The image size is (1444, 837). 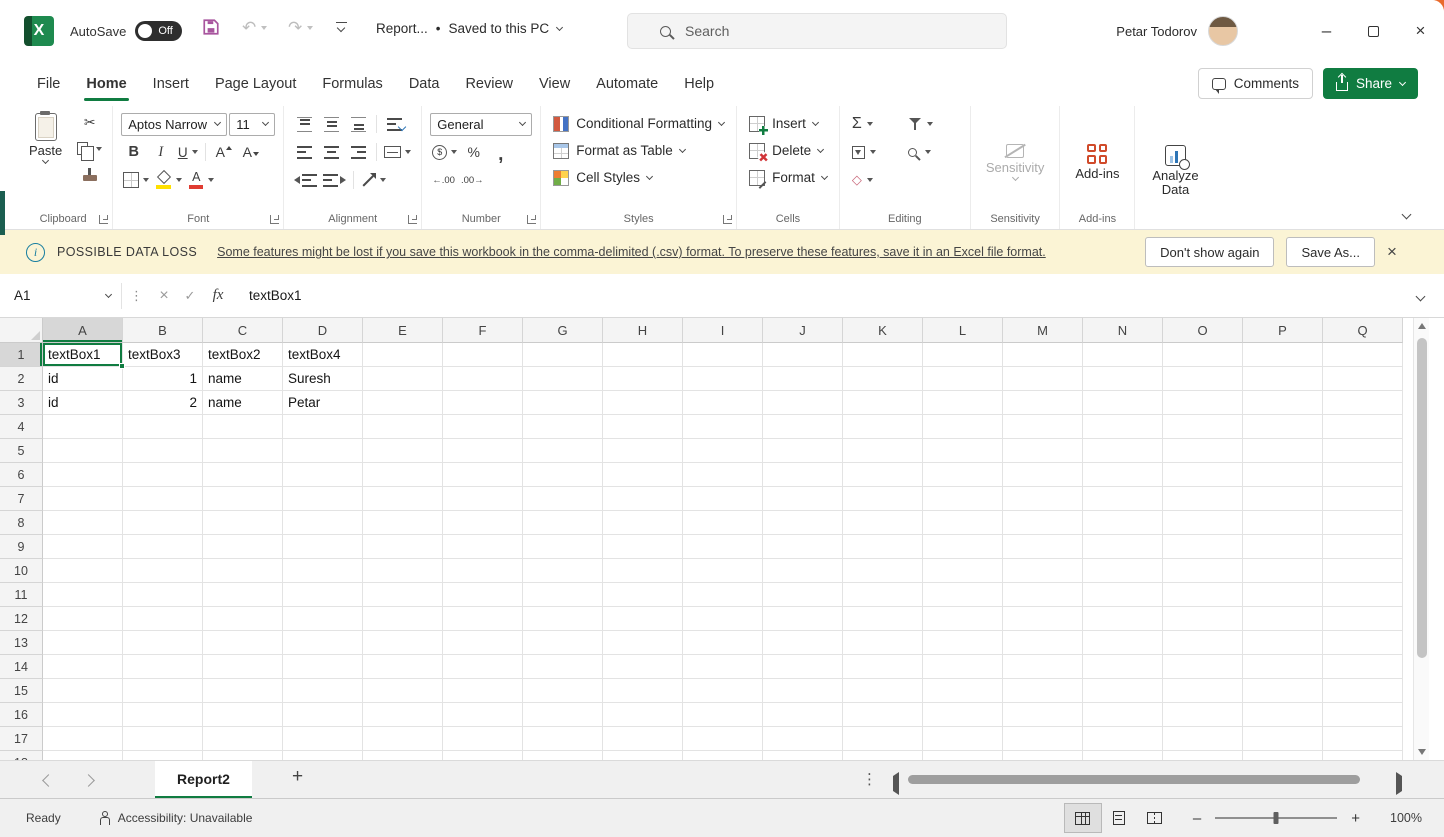 What do you see at coordinates (323, 499) in the screenshot?
I see `cell-D7` at bounding box center [323, 499].